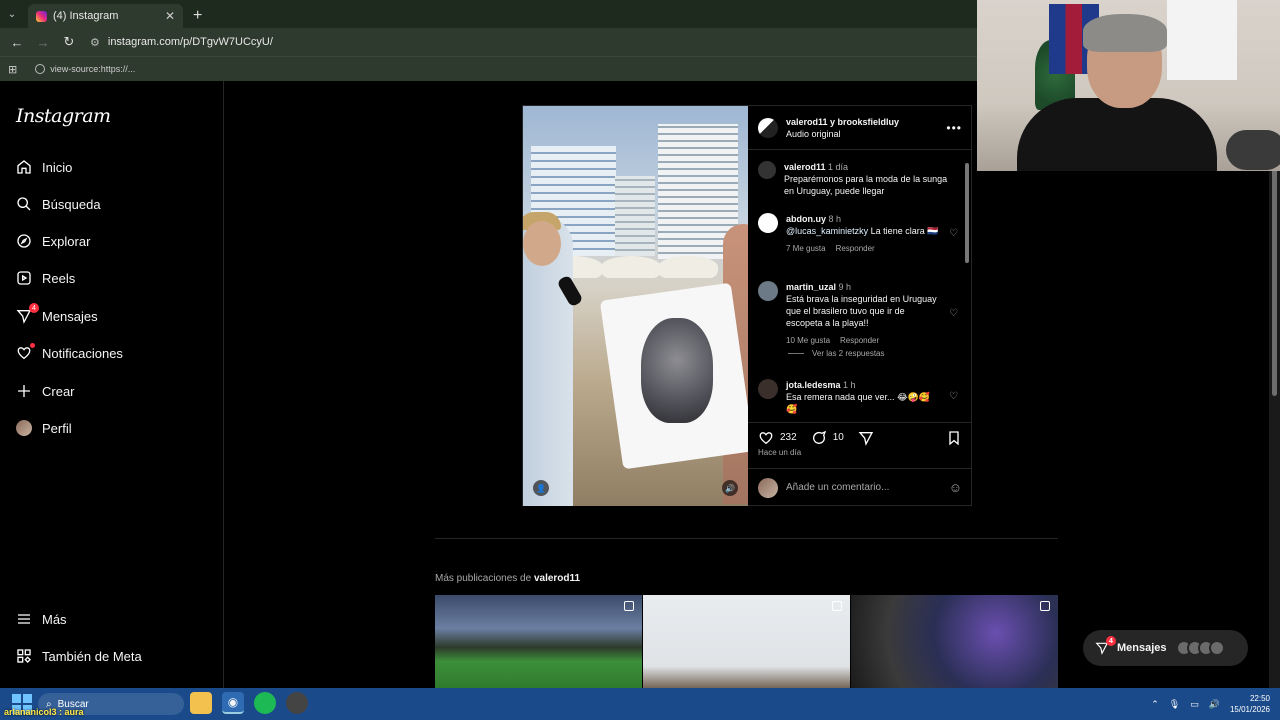 The width and height of the screenshot is (1280, 720). What do you see at coordinates (805, 167) in the screenshot?
I see `comment-username: valerod11` at bounding box center [805, 167].